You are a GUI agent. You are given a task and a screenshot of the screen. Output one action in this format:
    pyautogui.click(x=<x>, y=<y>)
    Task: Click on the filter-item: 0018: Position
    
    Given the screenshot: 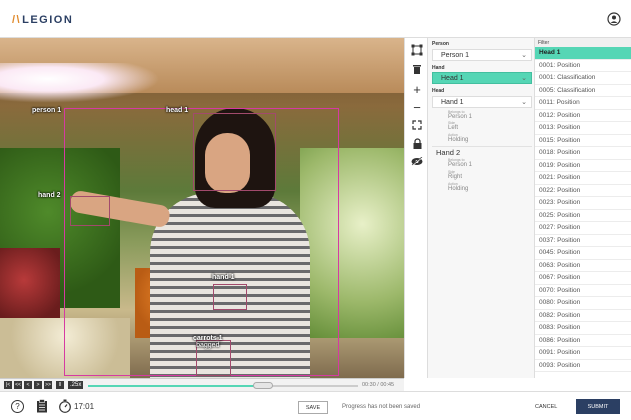 What is the action you would take?
    pyautogui.click(x=583, y=153)
    